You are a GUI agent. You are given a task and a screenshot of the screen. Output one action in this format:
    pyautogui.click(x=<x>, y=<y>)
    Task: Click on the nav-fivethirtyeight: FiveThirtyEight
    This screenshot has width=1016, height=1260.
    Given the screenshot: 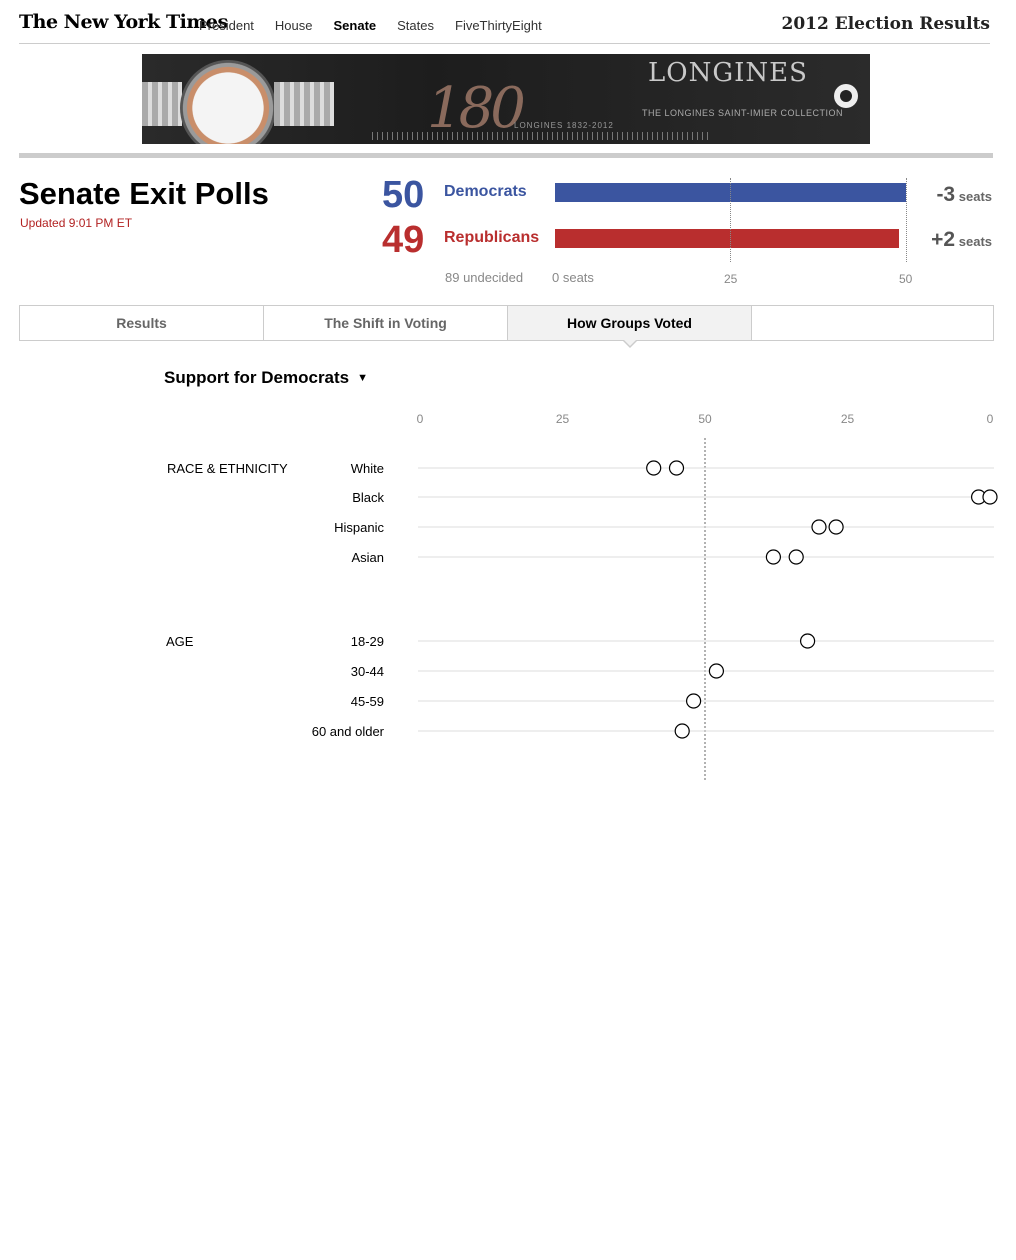 What is the action you would take?
    pyautogui.click(x=498, y=25)
    